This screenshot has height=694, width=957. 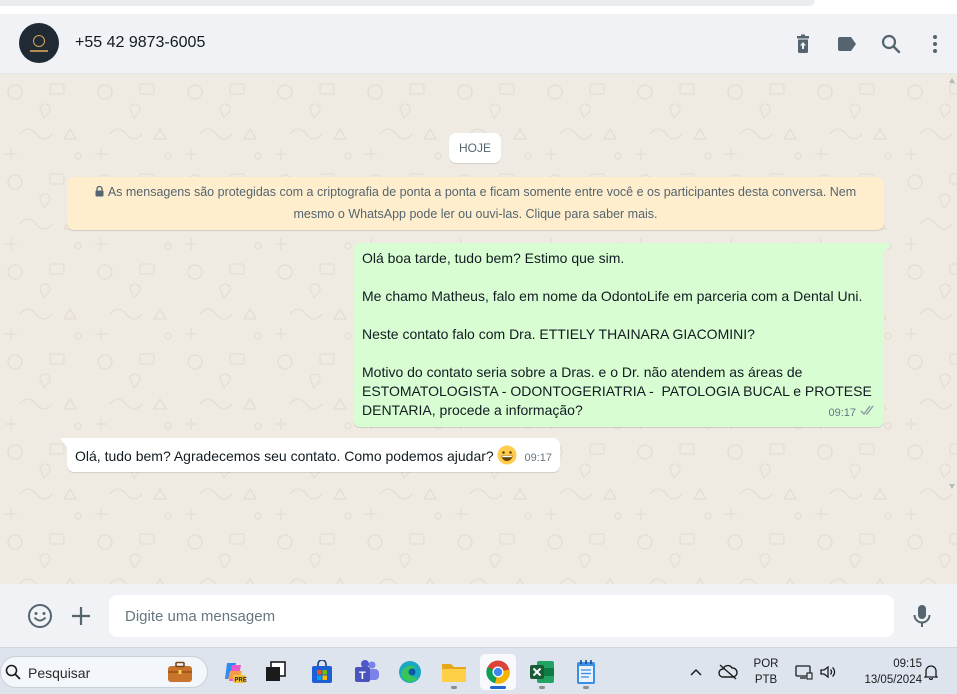 What do you see at coordinates (410, 672) in the screenshot?
I see `edge-icon` at bounding box center [410, 672].